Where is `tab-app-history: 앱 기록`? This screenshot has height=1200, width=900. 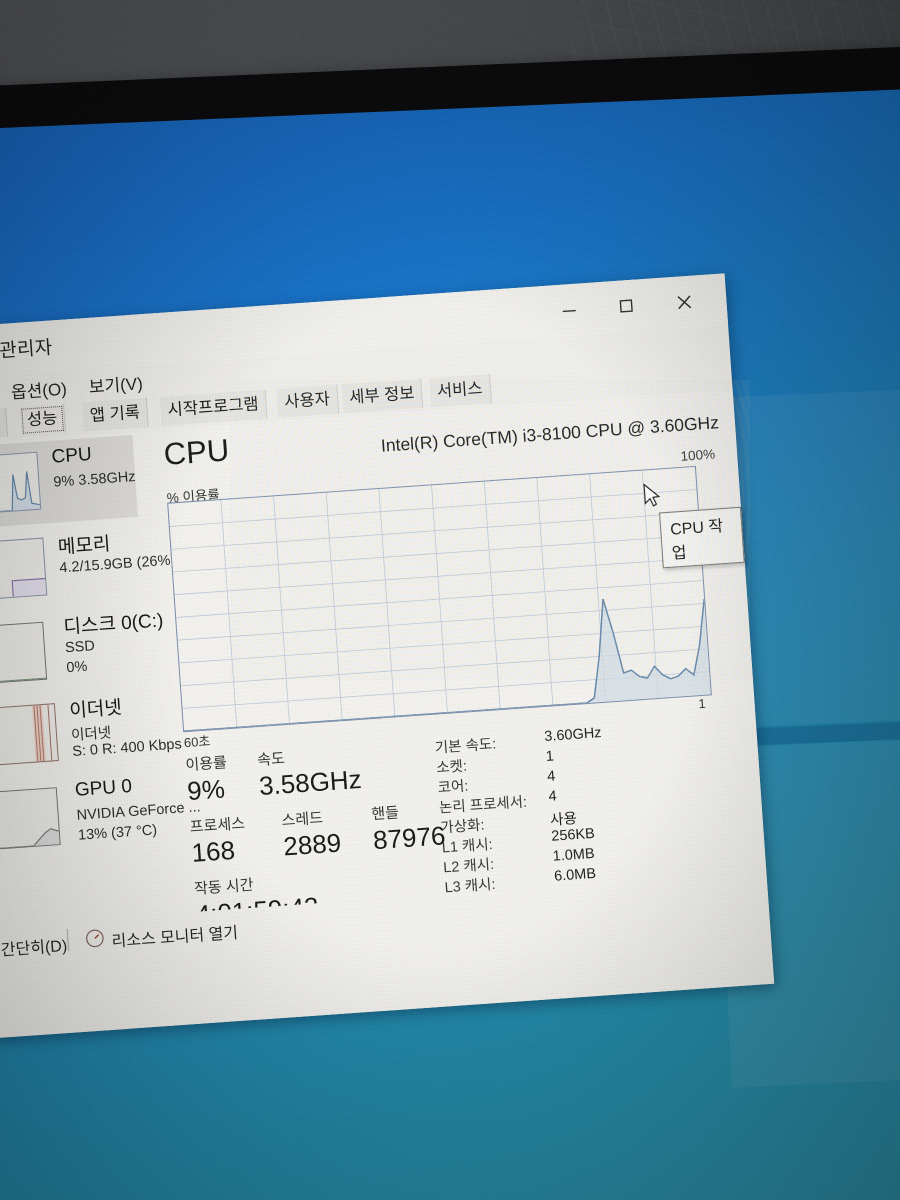 tab-app-history: 앱 기록 is located at coordinates (115, 414).